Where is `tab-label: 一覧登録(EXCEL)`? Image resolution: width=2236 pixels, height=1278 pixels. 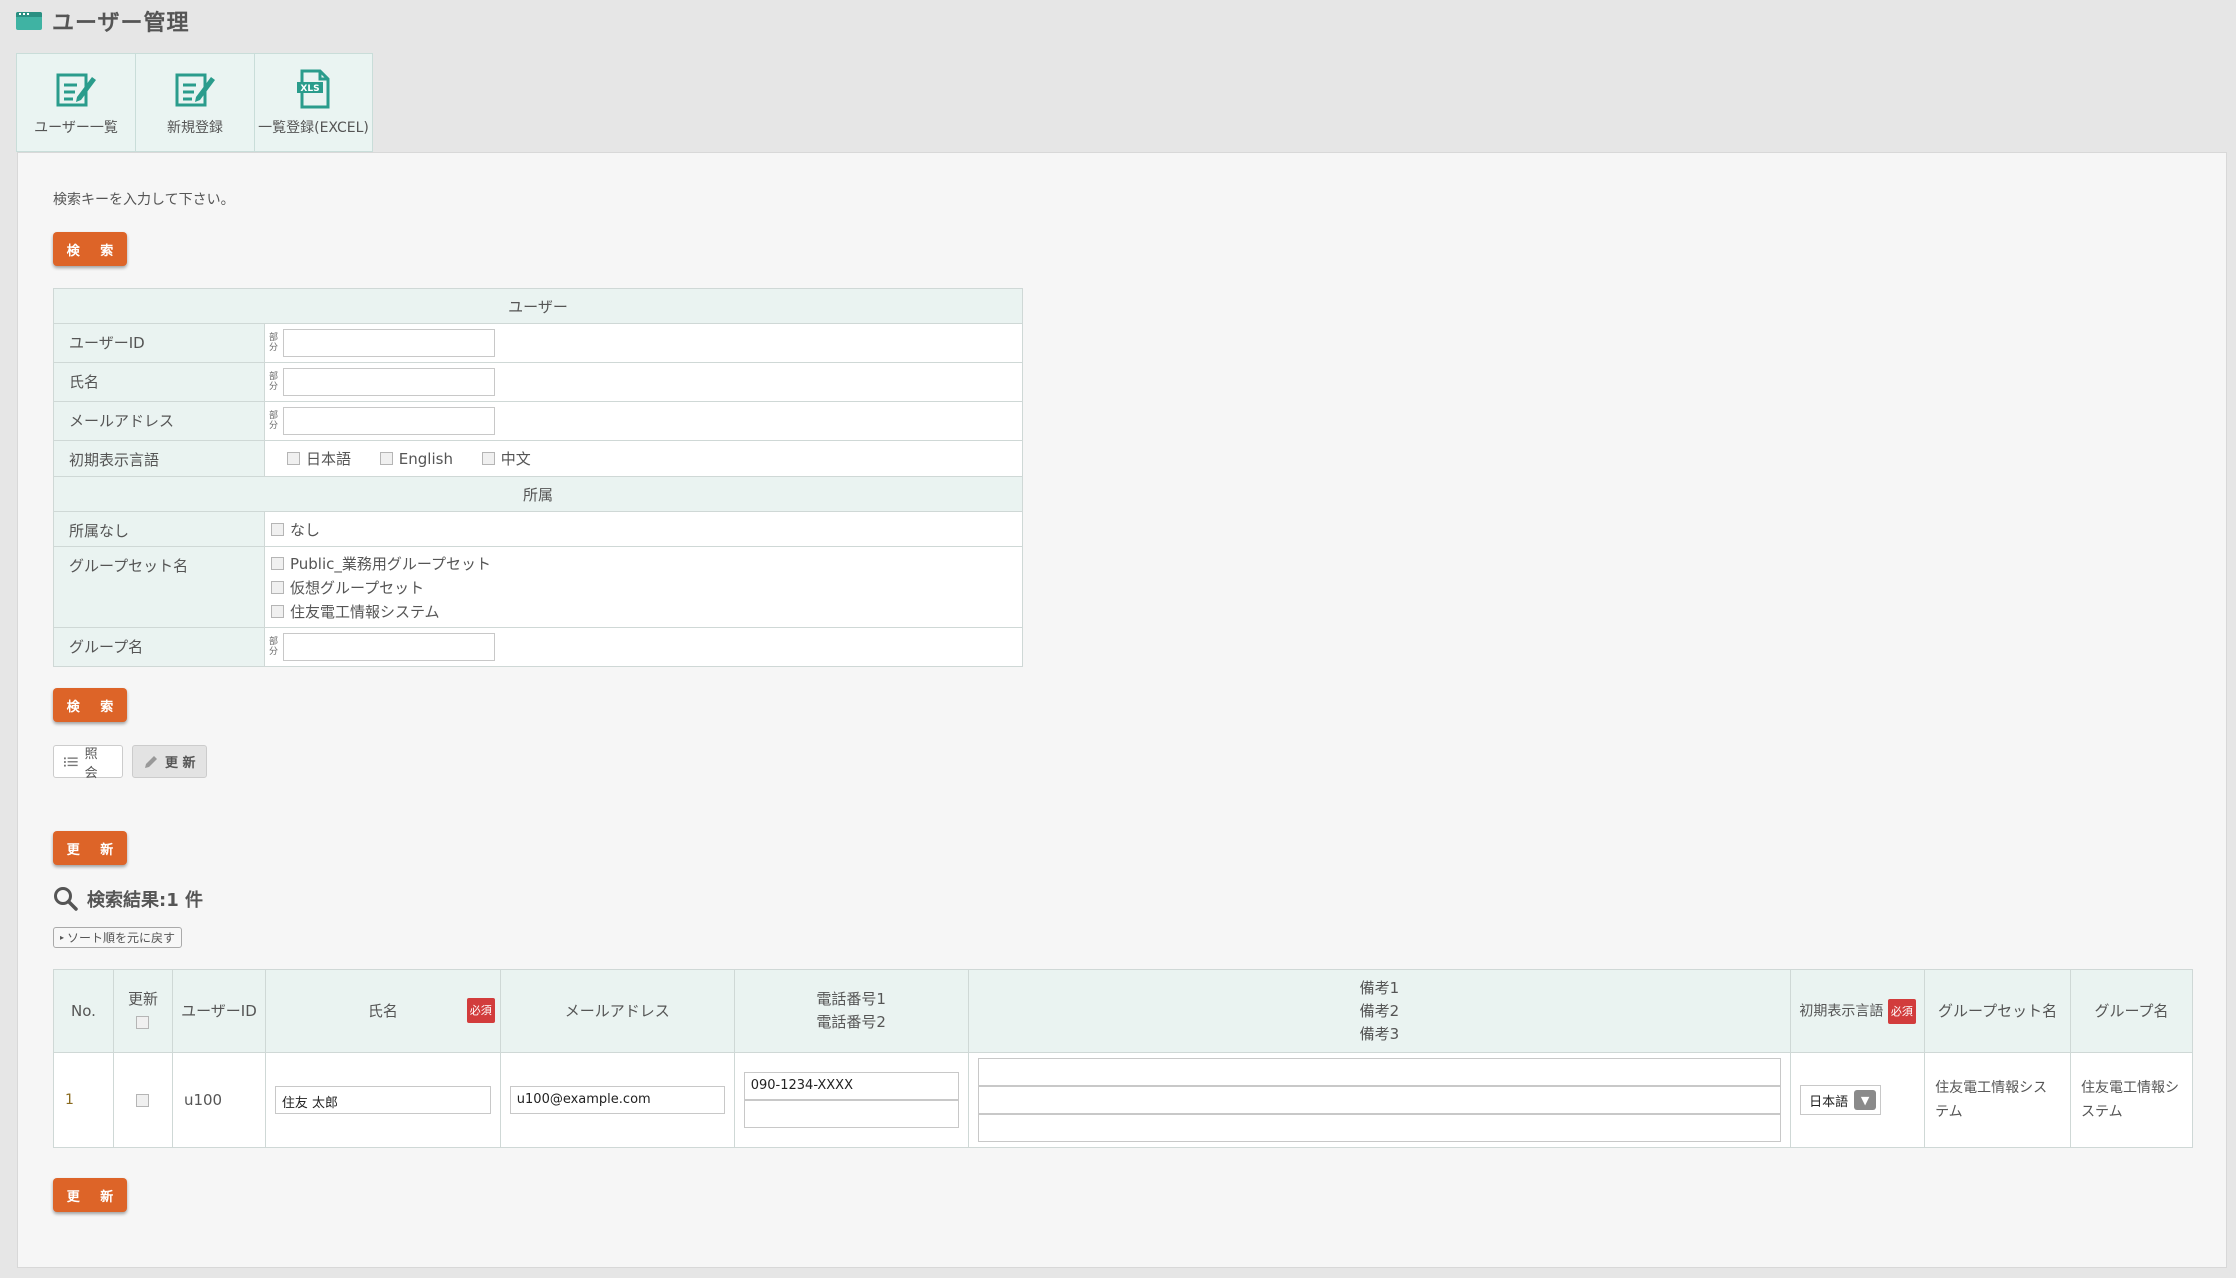 tab-label: 一覧登録(EXCEL) is located at coordinates (313, 127).